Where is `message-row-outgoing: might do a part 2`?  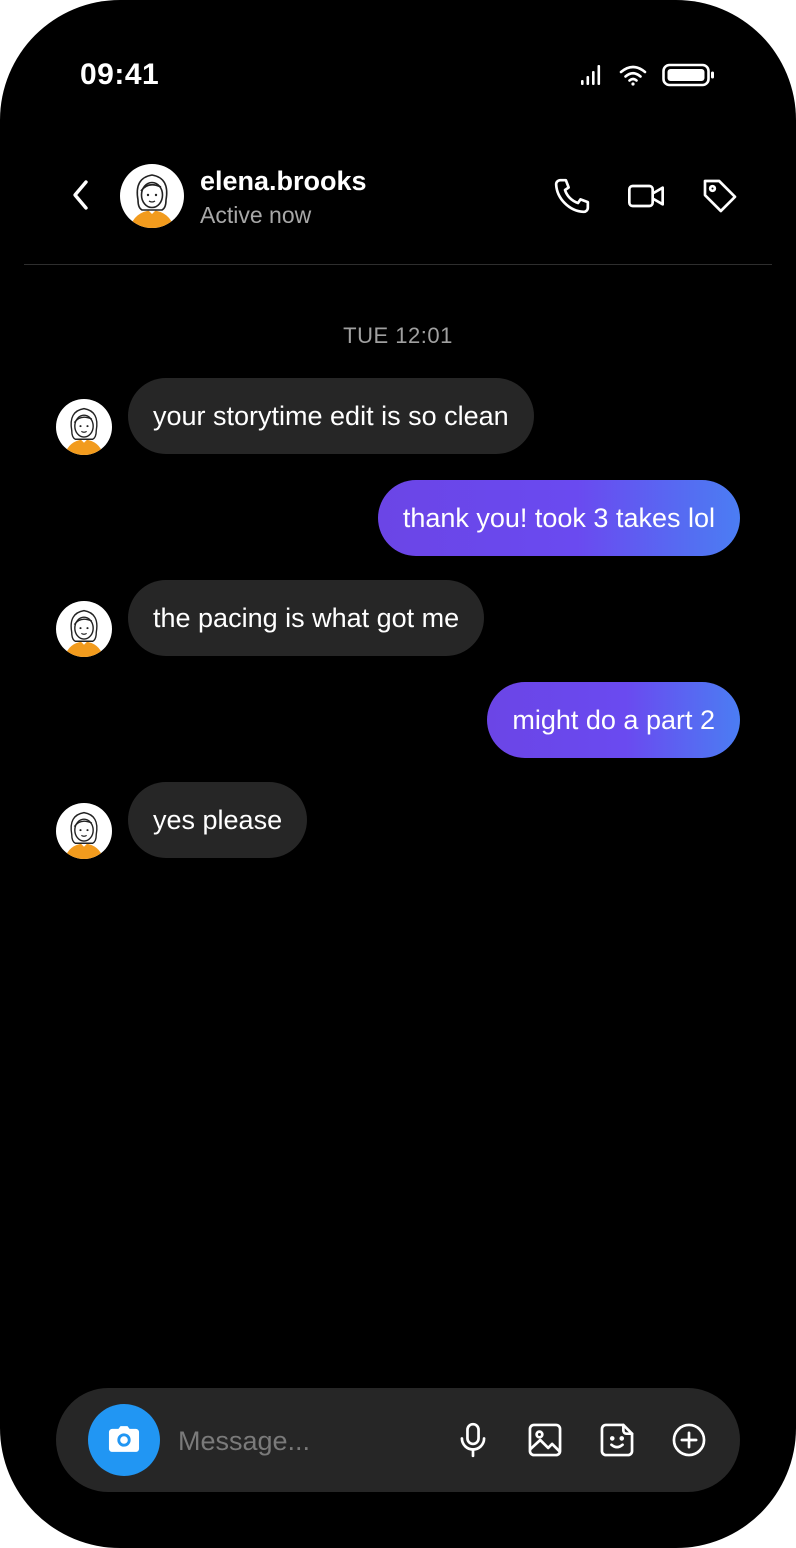 message-row-outgoing: might do a part 2 is located at coordinates (398, 721).